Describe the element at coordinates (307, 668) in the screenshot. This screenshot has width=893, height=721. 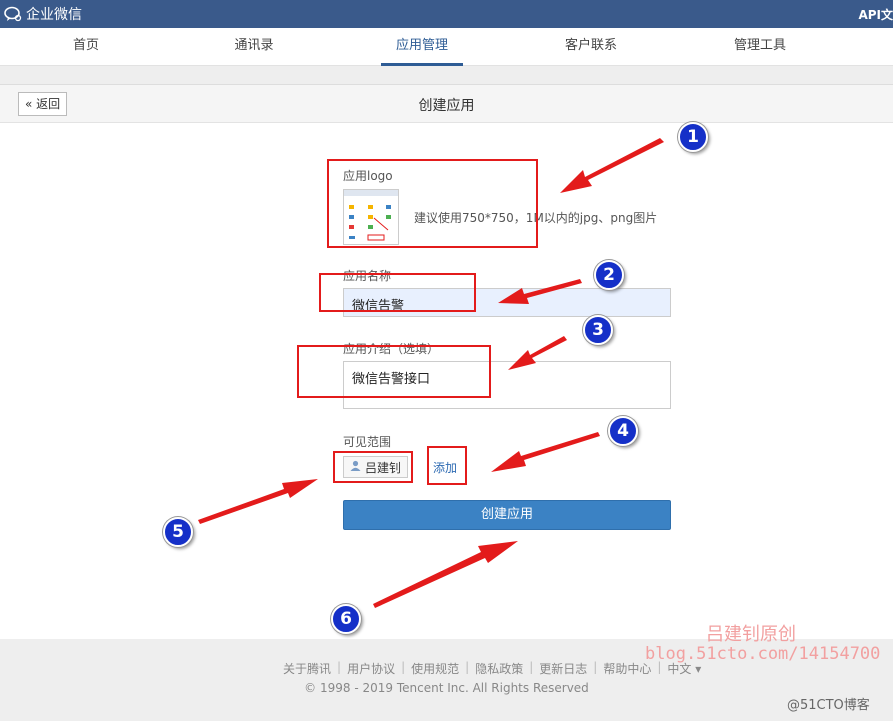
I see `footer-link-about: 关于腾讯` at that location.